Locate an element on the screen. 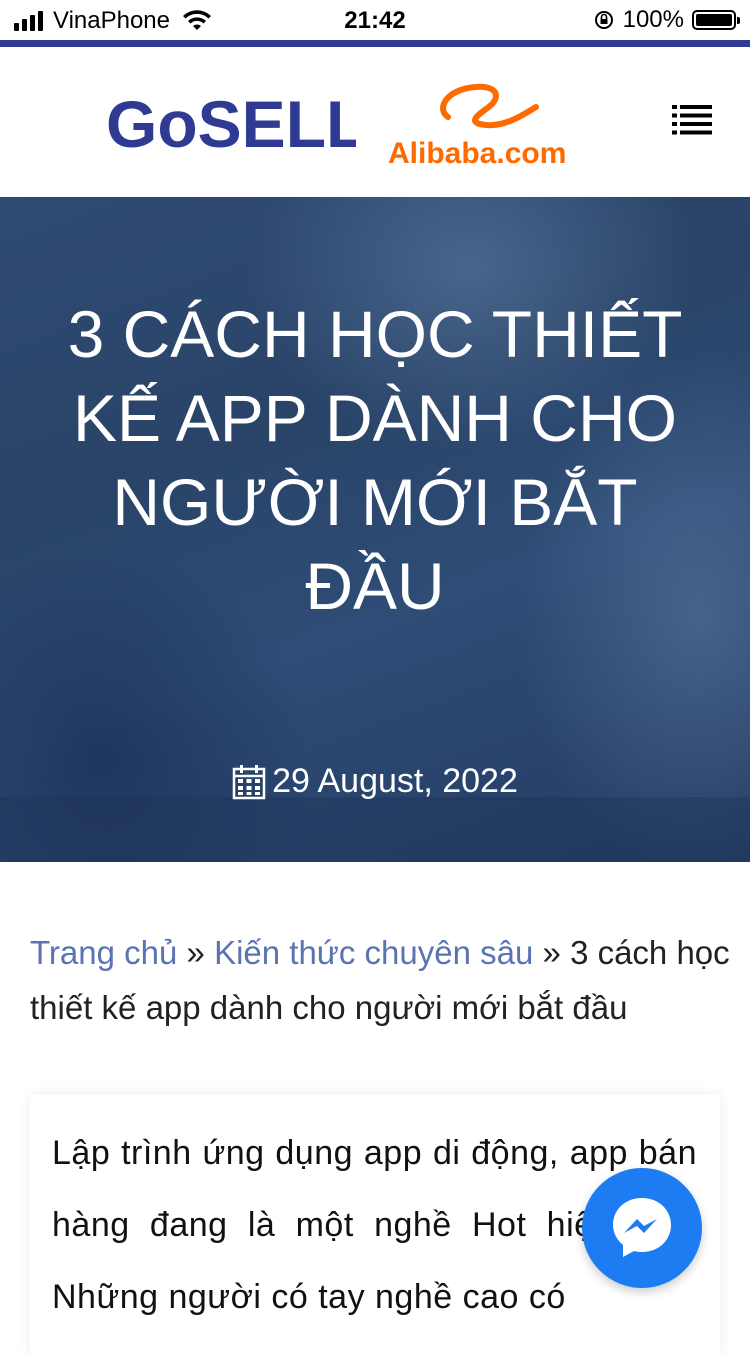 This screenshot has height=1355, width=750. svg-text: Alibaba.com is located at coordinates (477, 153).